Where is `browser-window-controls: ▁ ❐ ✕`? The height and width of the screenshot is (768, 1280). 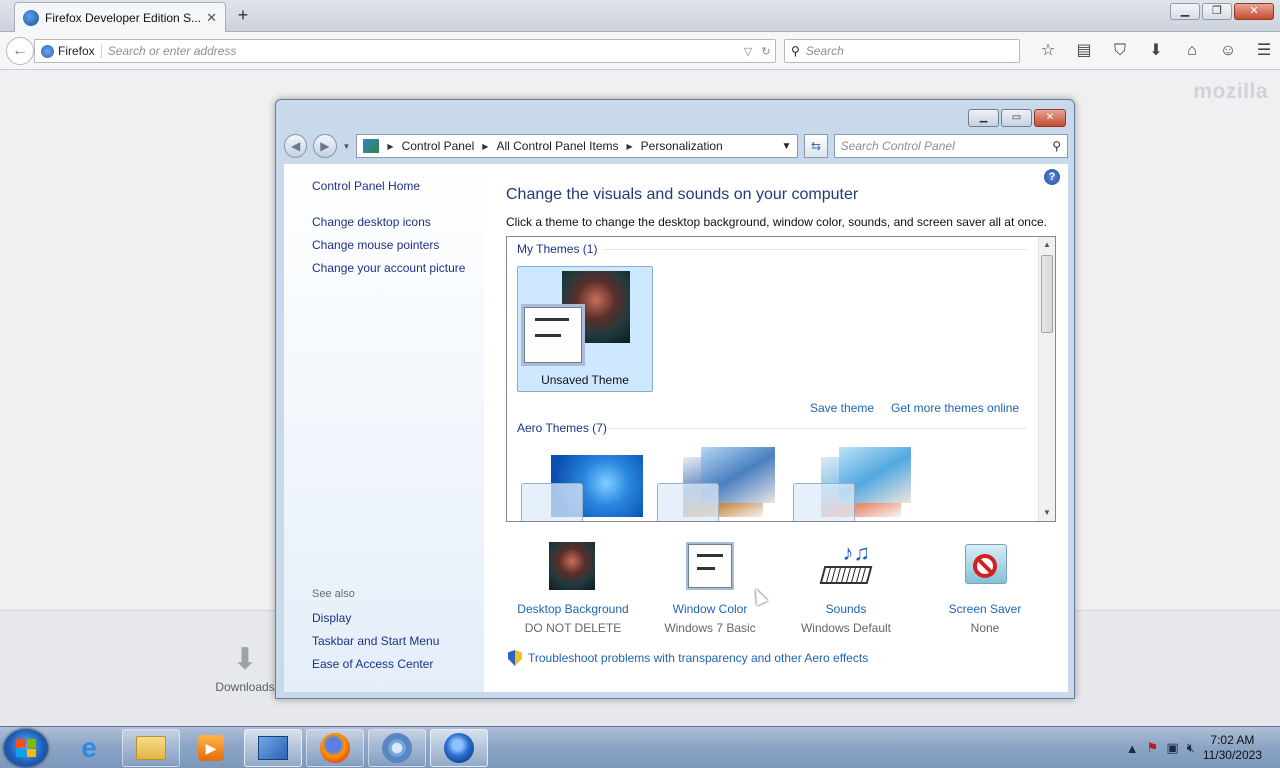
browser-window-controls: ▁ ❐ ✕ is located at coordinates (1222, 11).